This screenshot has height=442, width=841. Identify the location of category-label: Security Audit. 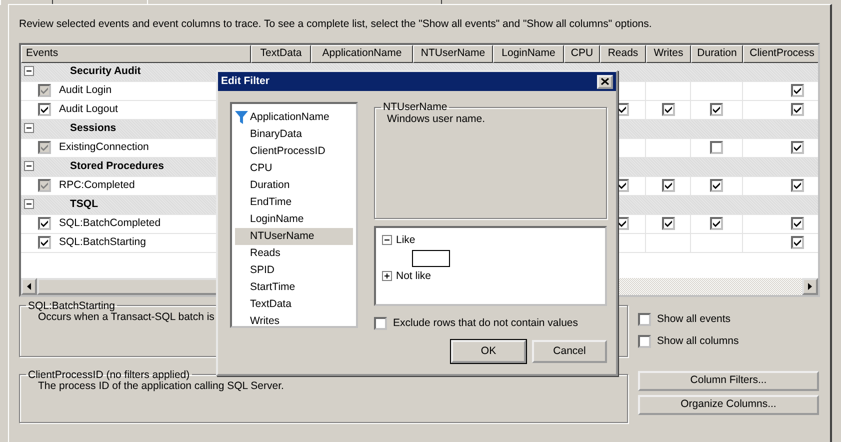
(105, 71).